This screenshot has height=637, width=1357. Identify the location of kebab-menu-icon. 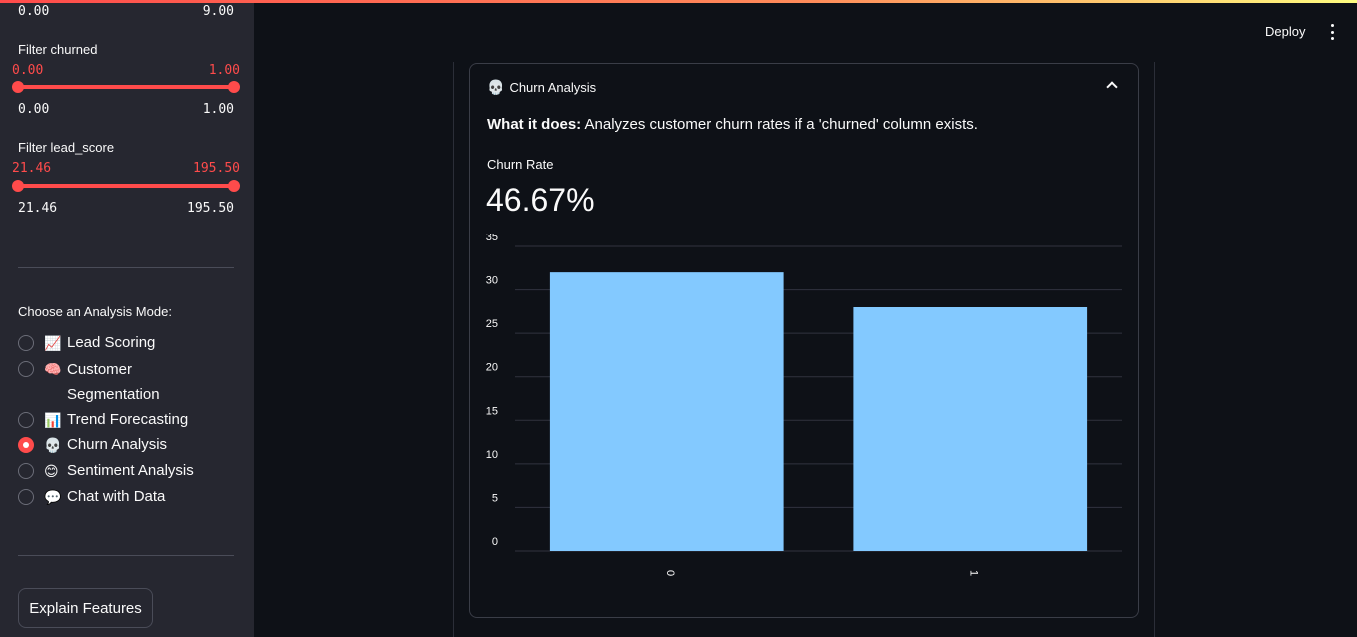
(1332, 32).